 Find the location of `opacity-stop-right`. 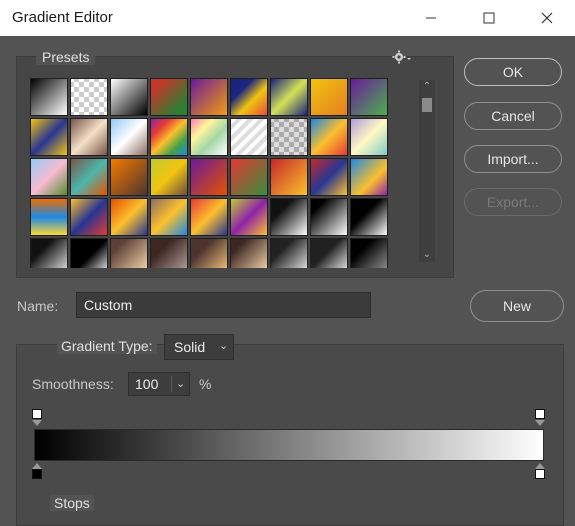

opacity-stop-right is located at coordinates (540, 414).